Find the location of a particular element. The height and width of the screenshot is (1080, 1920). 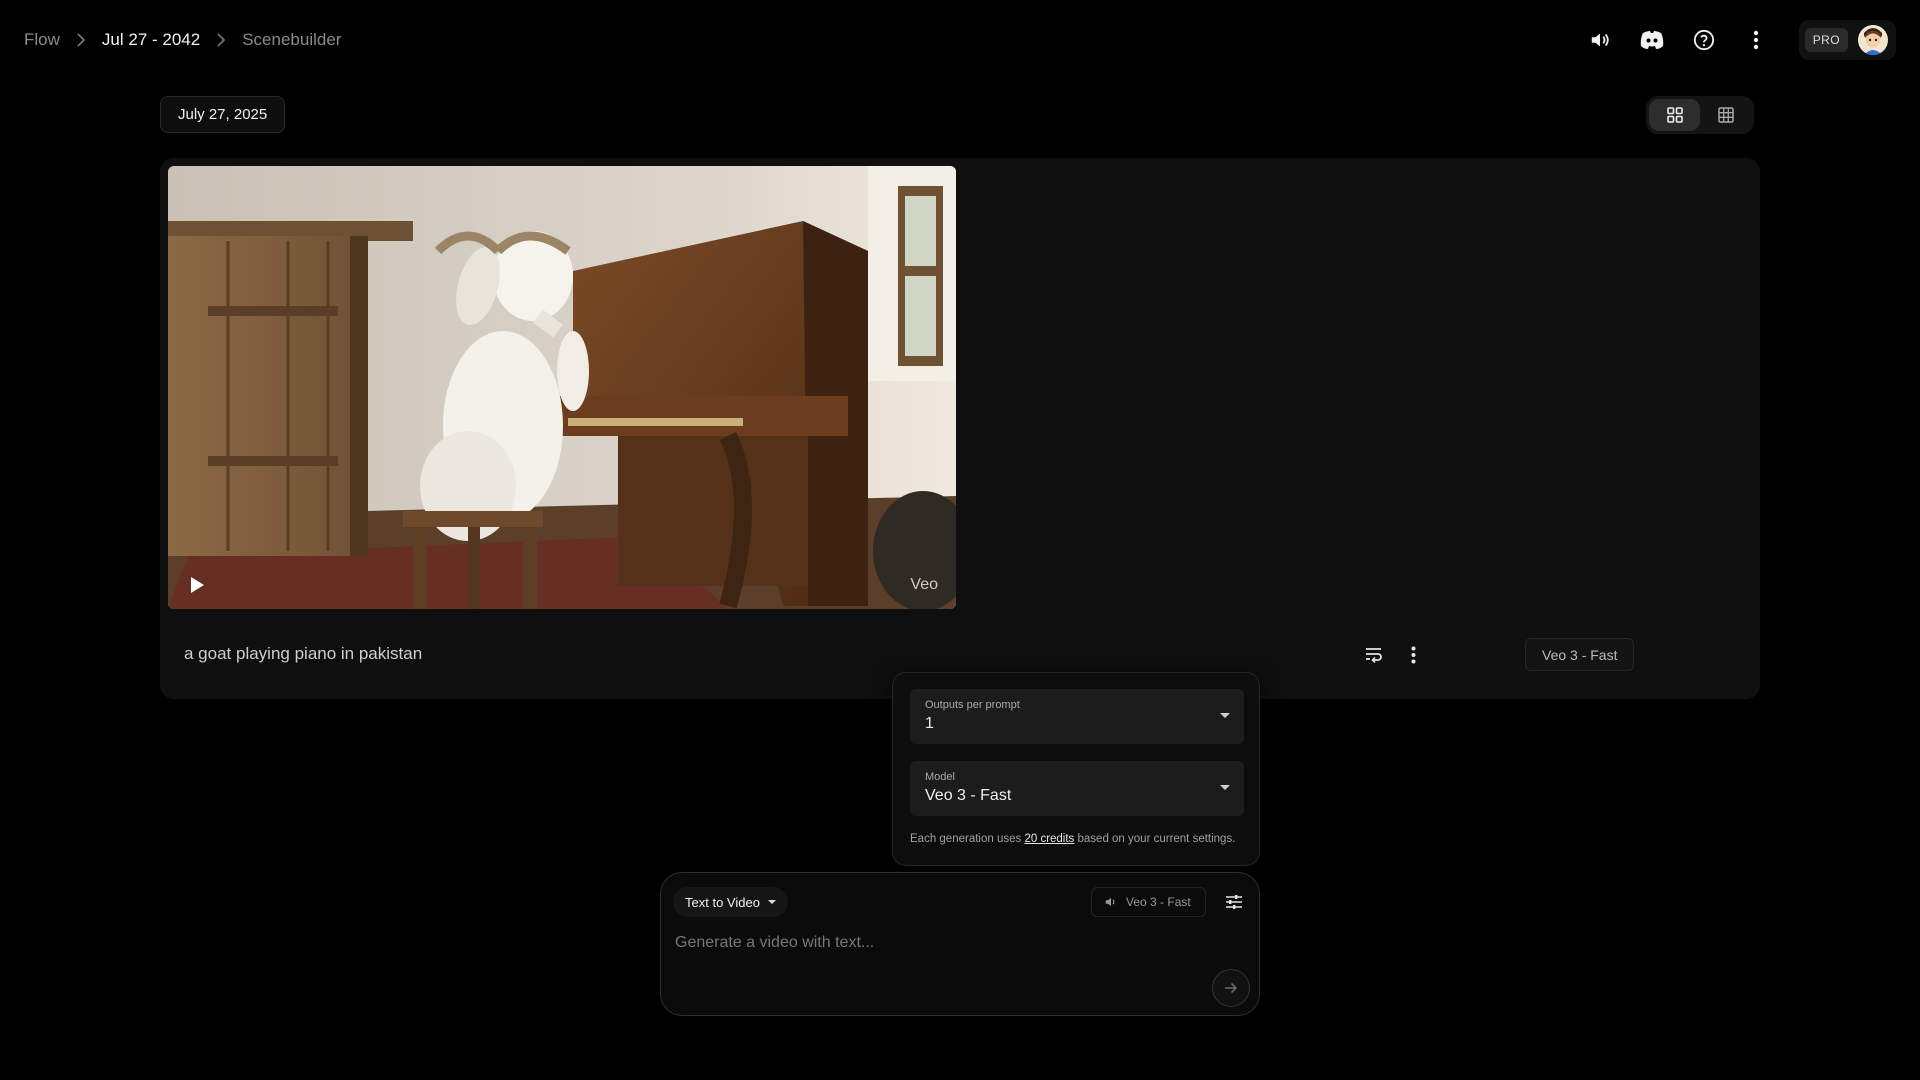

composer-model-label: Veo 3 - Fast is located at coordinates (1158, 902).